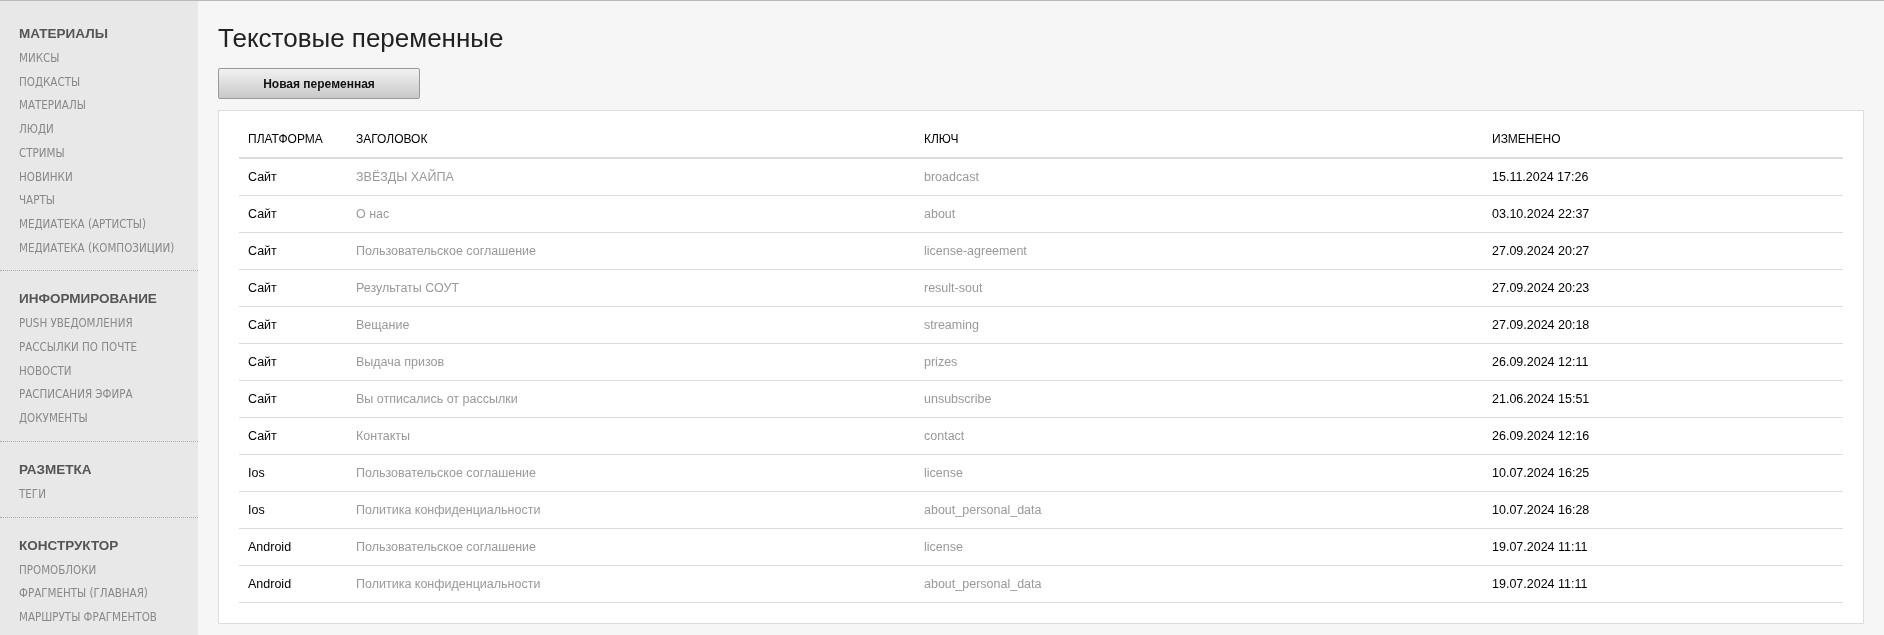 The width and height of the screenshot is (1884, 635). Describe the element at coordinates (108, 419) in the screenshot. I see `sidebar-link: ДОКУМЕНТЫ` at that location.